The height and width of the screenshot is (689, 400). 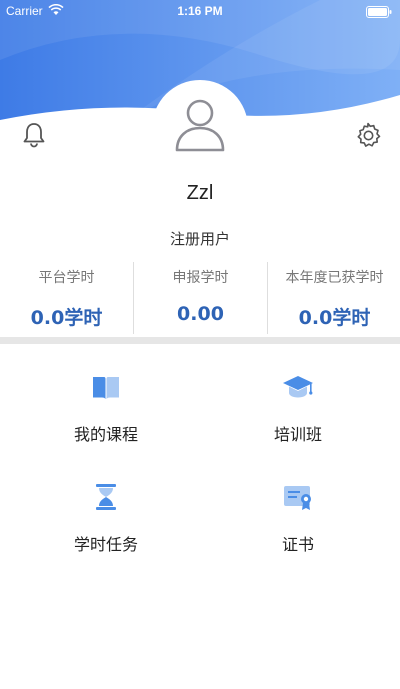 What do you see at coordinates (334, 278) in the screenshot?
I see `stat-label: 本年度已获学时` at bounding box center [334, 278].